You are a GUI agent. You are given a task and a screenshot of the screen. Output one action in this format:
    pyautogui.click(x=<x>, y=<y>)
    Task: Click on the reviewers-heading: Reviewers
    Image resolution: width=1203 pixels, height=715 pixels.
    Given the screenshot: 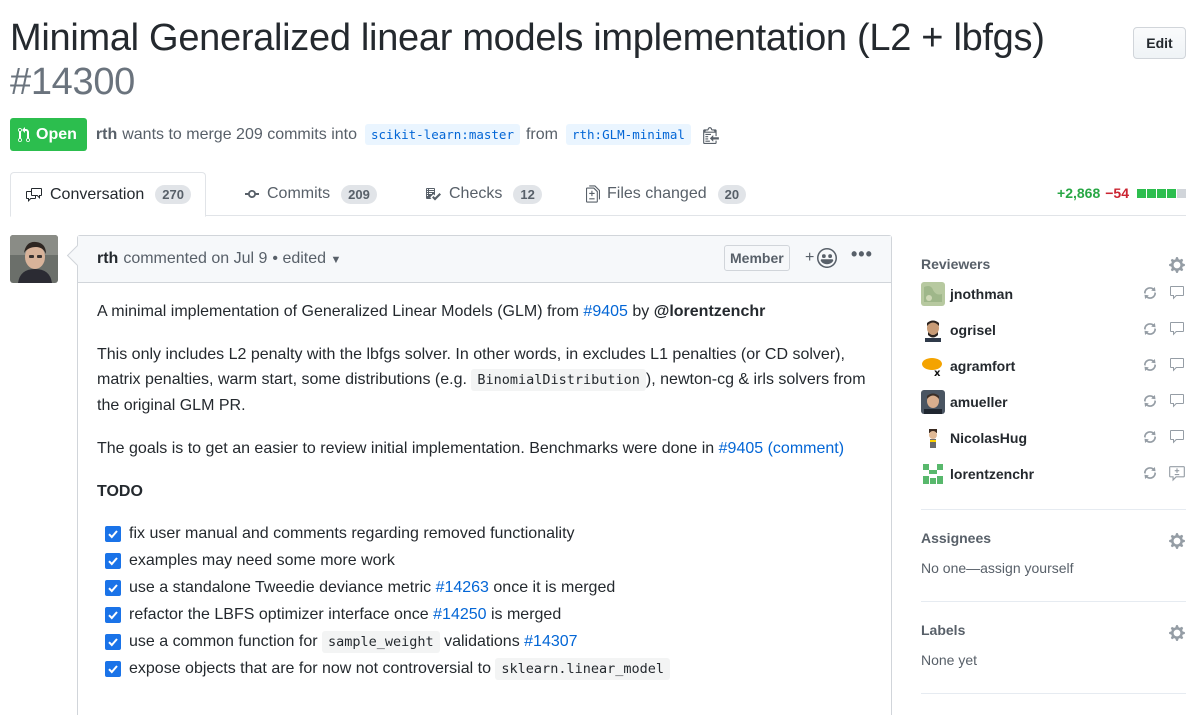 What is the action you would take?
    pyautogui.click(x=1053, y=264)
    